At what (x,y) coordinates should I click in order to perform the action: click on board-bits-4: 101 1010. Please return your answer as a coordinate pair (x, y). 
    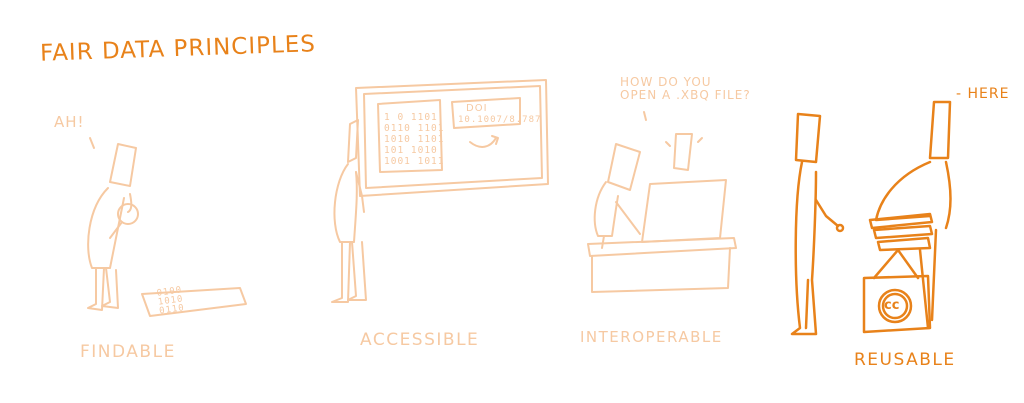
    Looking at the image, I should click on (411, 150).